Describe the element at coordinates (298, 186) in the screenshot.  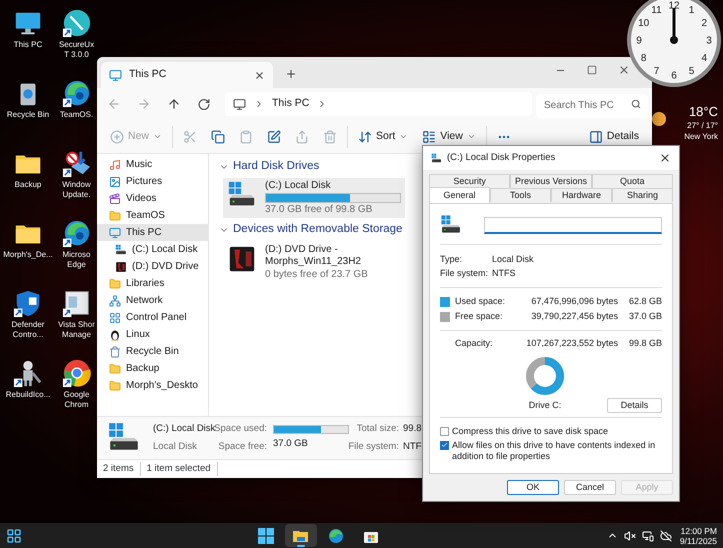
I see `drive-name: (C:) Local Disk` at that location.